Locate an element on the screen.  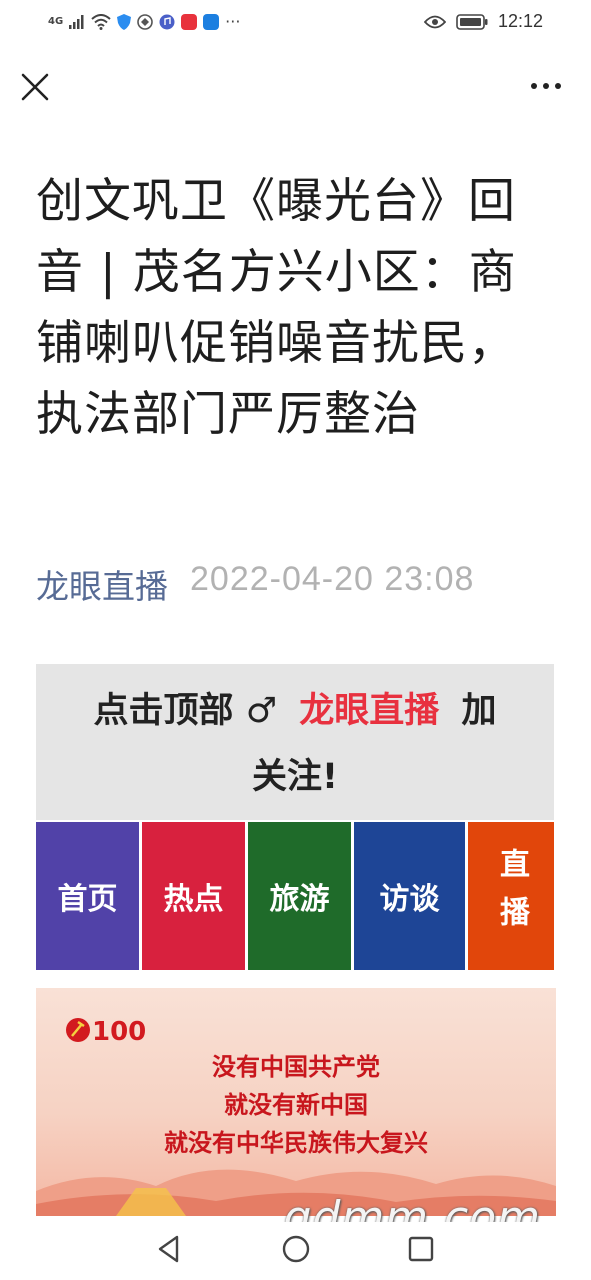
network-type: 4G is located at coordinates (56, 21).